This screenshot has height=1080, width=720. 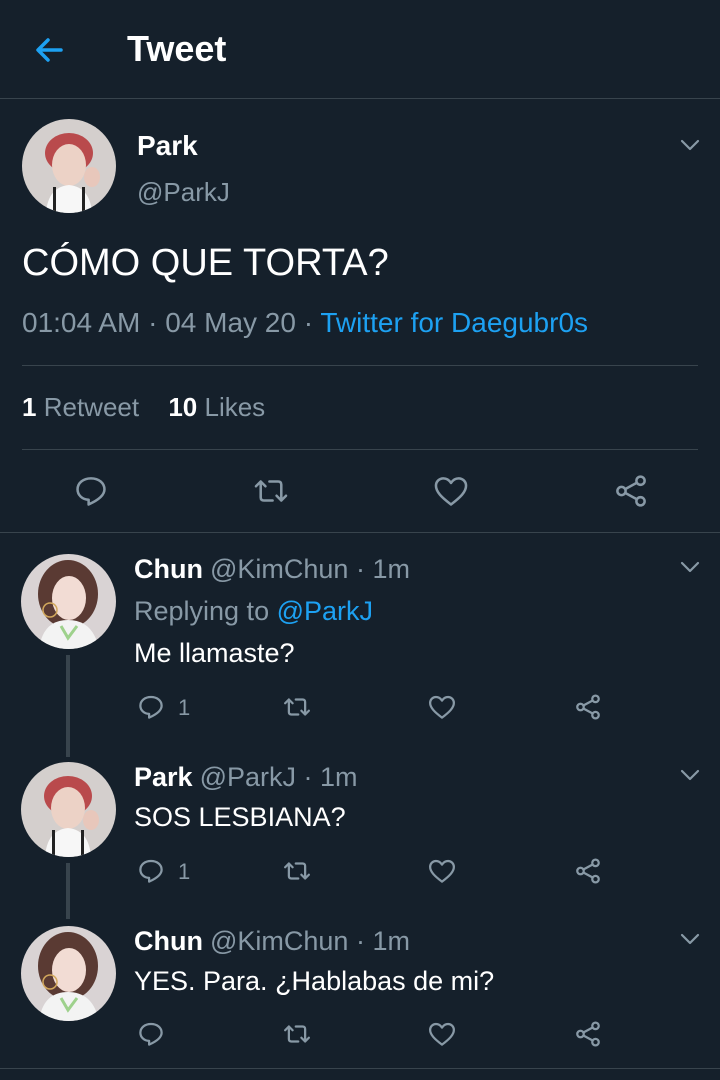 I want to click on reply-author-name: Park, so click(x=163, y=777).